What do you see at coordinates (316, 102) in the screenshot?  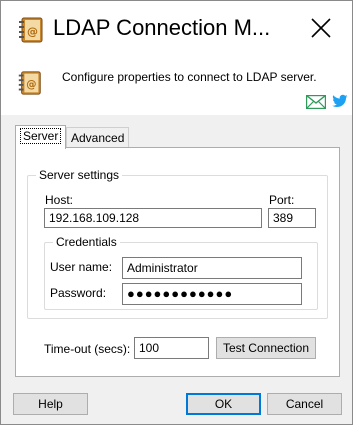 I see `mail-icon` at bounding box center [316, 102].